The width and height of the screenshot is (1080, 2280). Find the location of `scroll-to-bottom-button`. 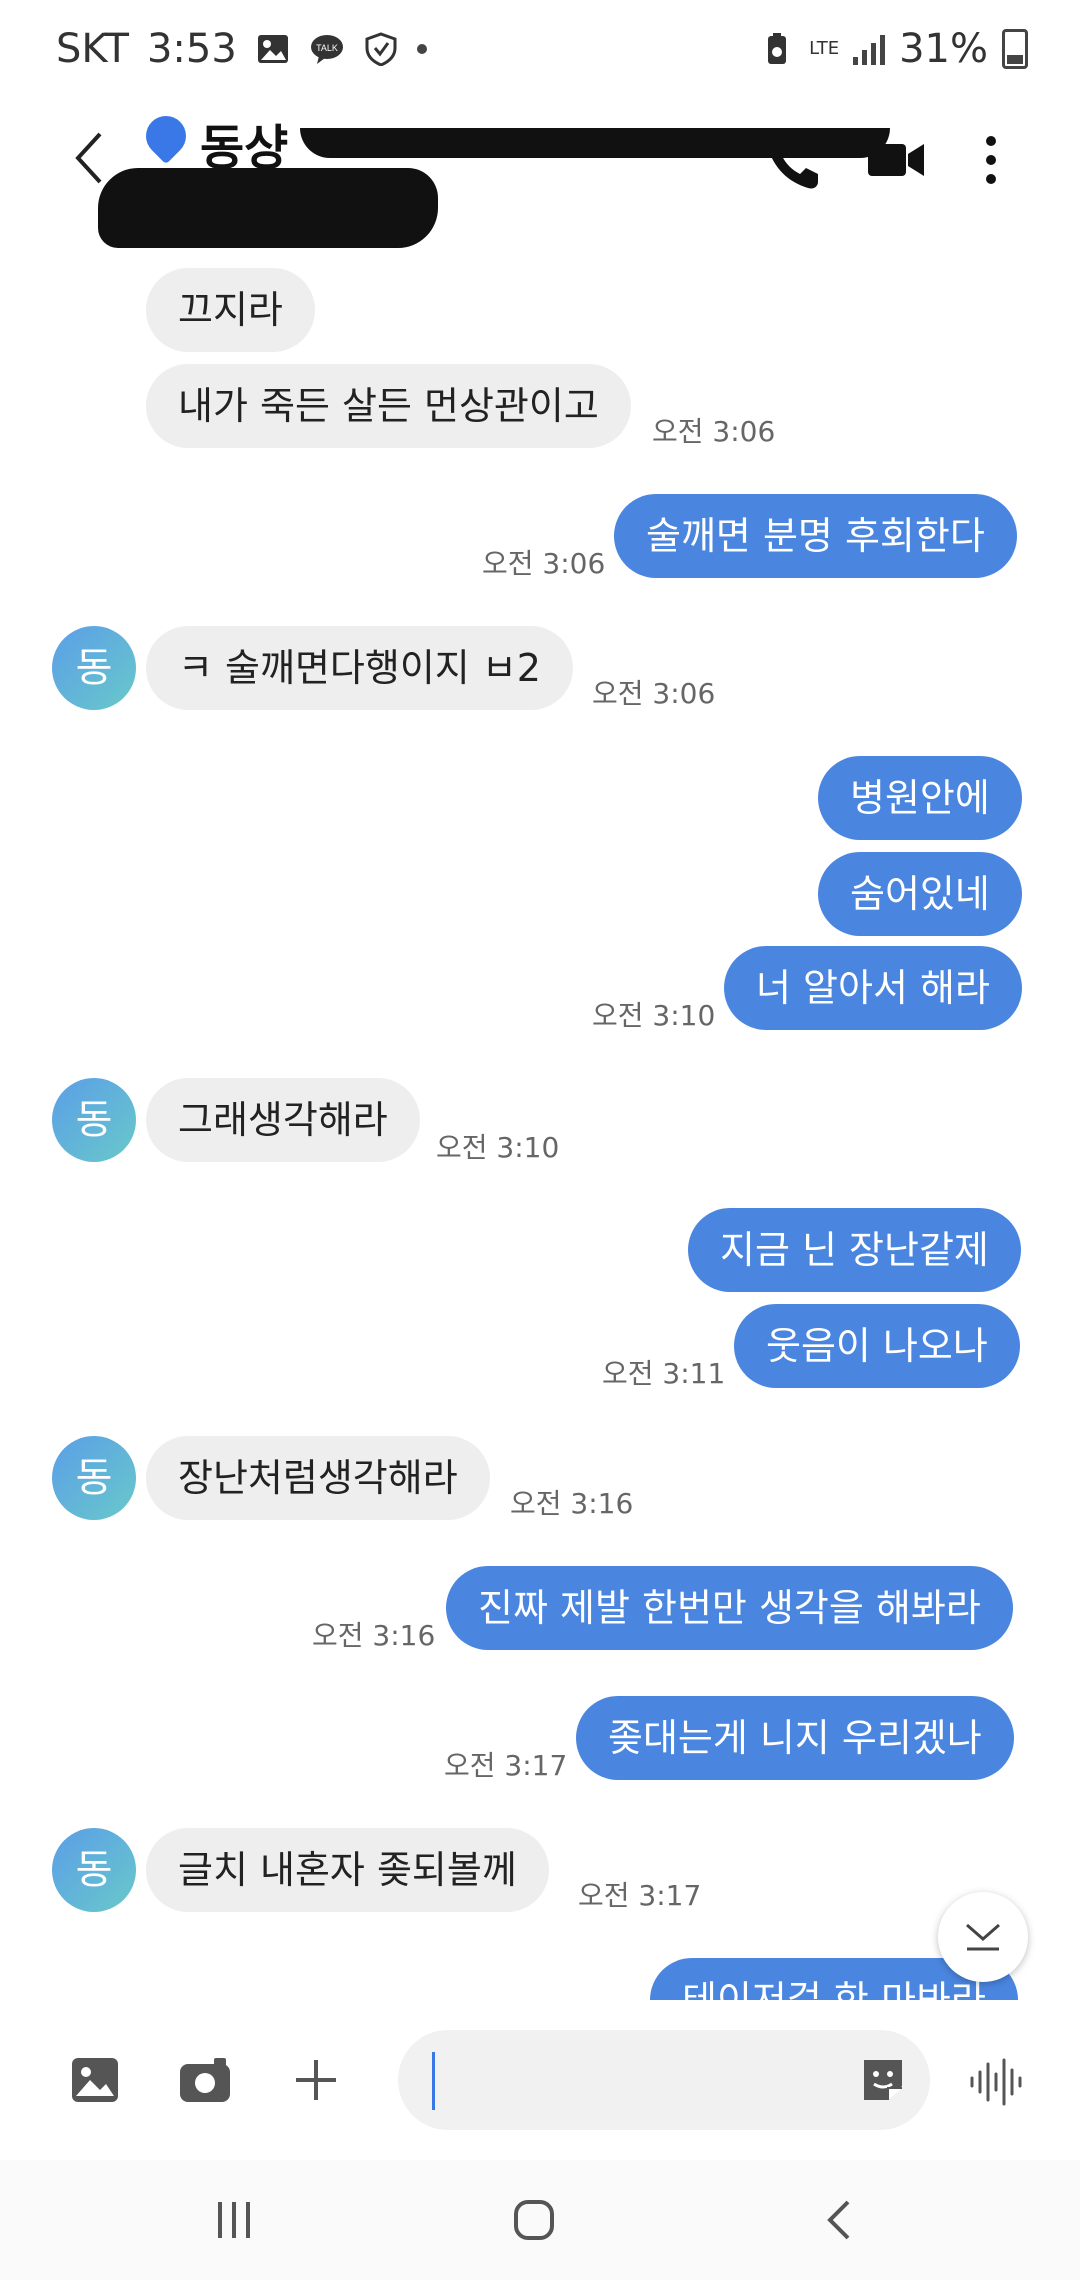

scroll-to-bottom-button is located at coordinates (983, 1937).